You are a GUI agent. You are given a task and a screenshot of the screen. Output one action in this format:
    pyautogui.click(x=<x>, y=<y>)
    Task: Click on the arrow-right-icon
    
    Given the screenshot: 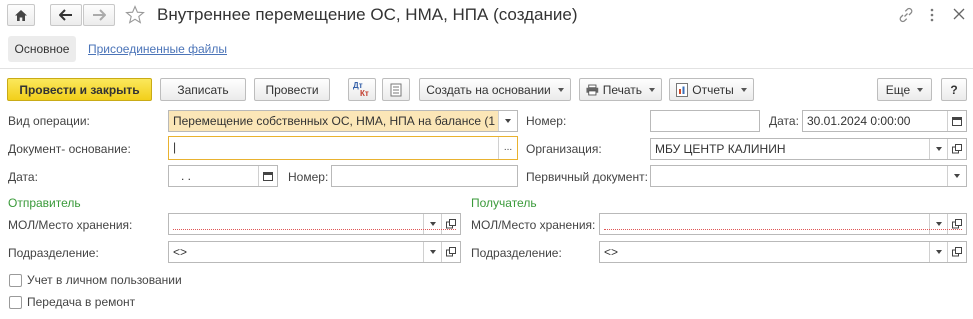 What is the action you would take?
    pyautogui.click(x=99, y=15)
    